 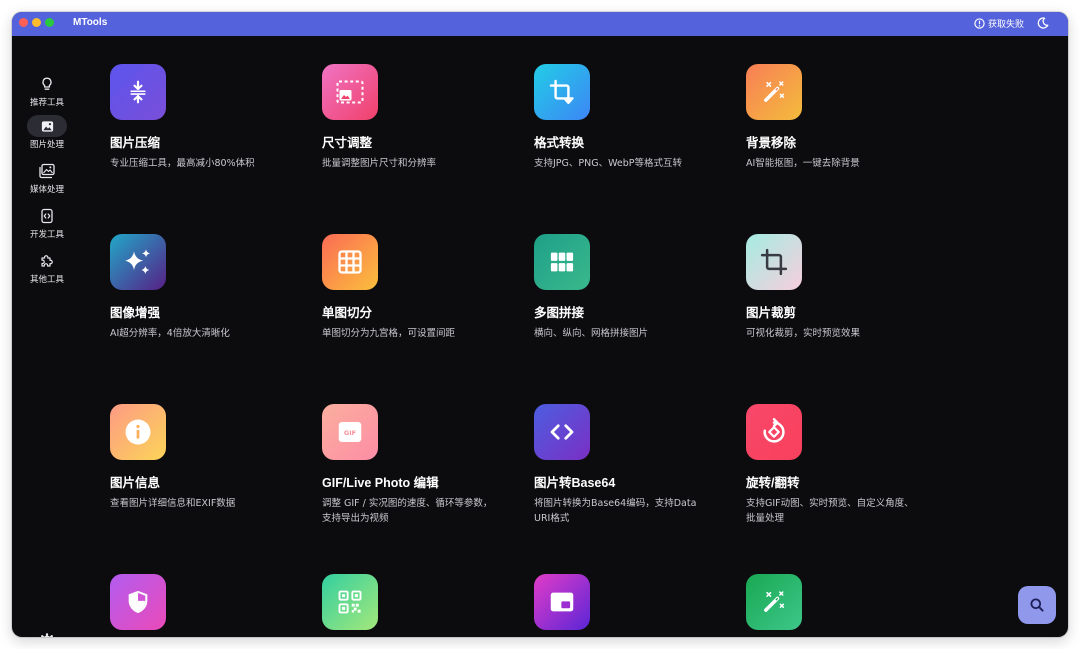 What do you see at coordinates (49, 22) in the screenshot?
I see `zoom-window-button` at bounding box center [49, 22].